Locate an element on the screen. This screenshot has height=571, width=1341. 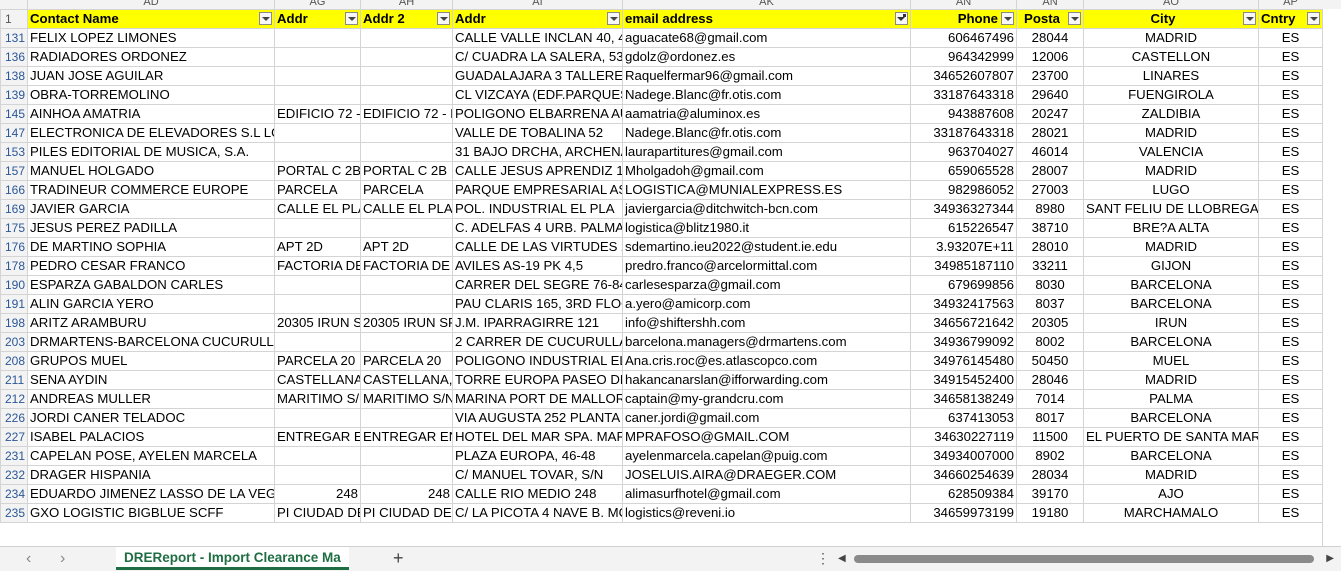
cell-contact-name: DRMARTENS-BARCELONA CUCURULLA is located at coordinates (151, 342).